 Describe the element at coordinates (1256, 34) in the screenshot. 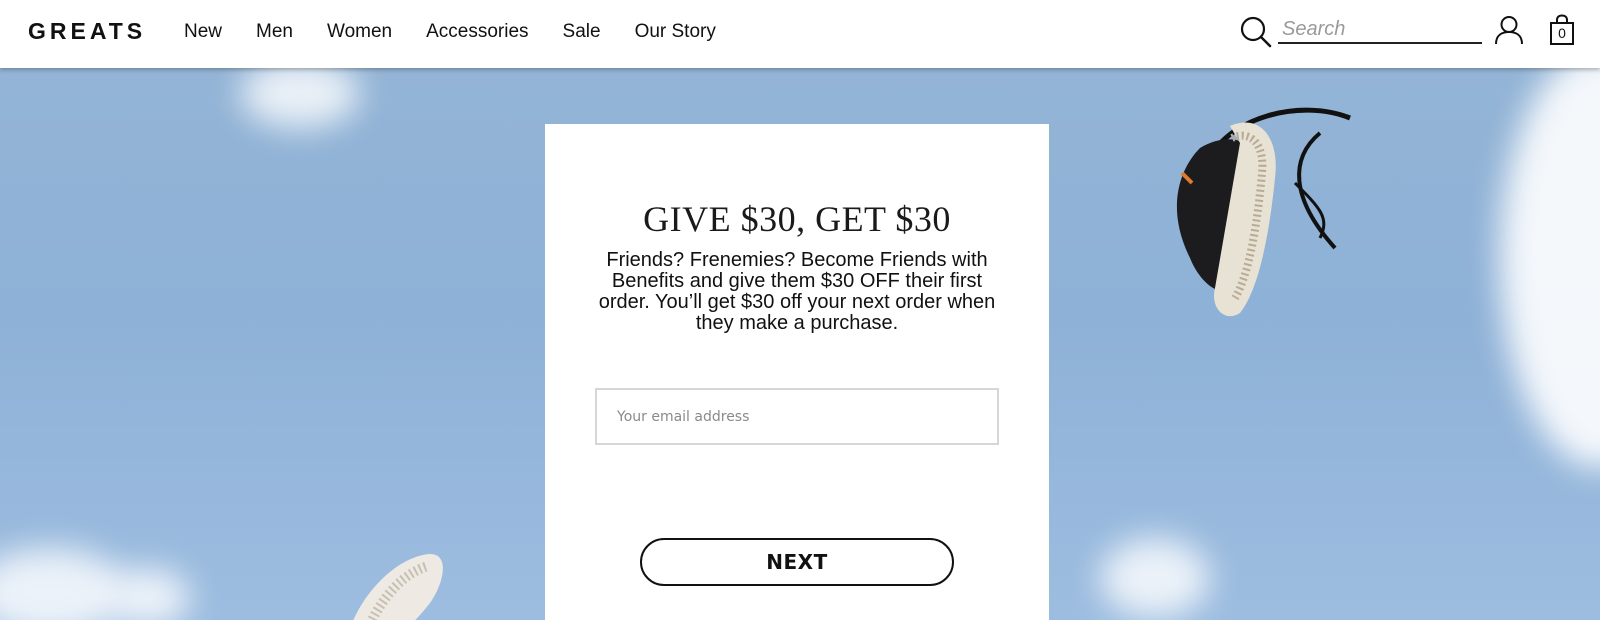

I see `search-icon` at that location.